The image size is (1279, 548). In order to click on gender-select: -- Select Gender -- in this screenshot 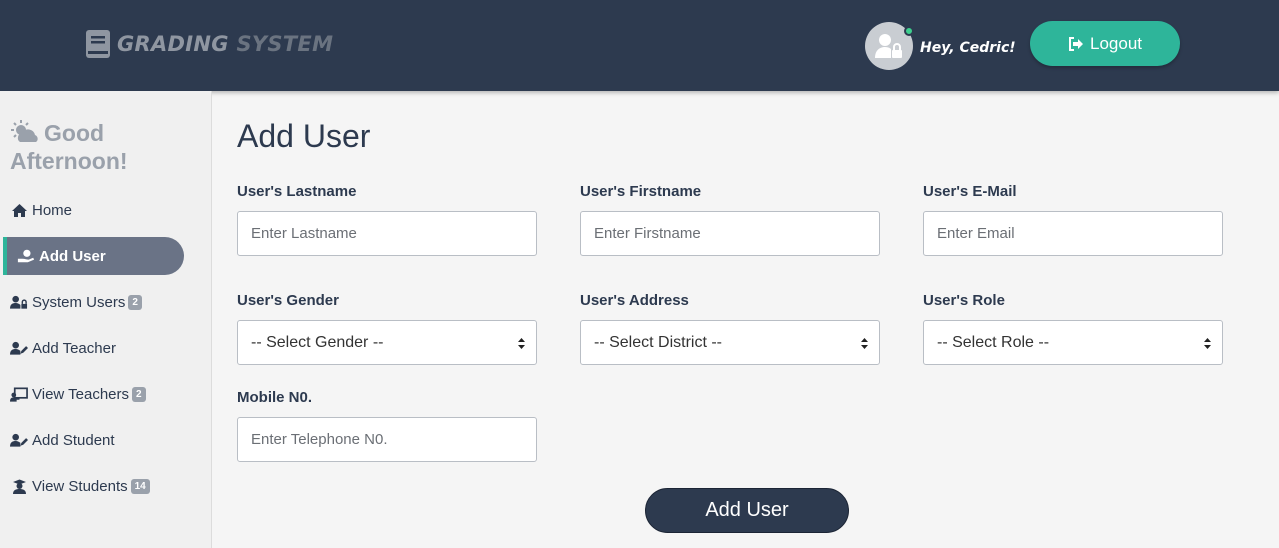, I will do `click(387, 342)`.